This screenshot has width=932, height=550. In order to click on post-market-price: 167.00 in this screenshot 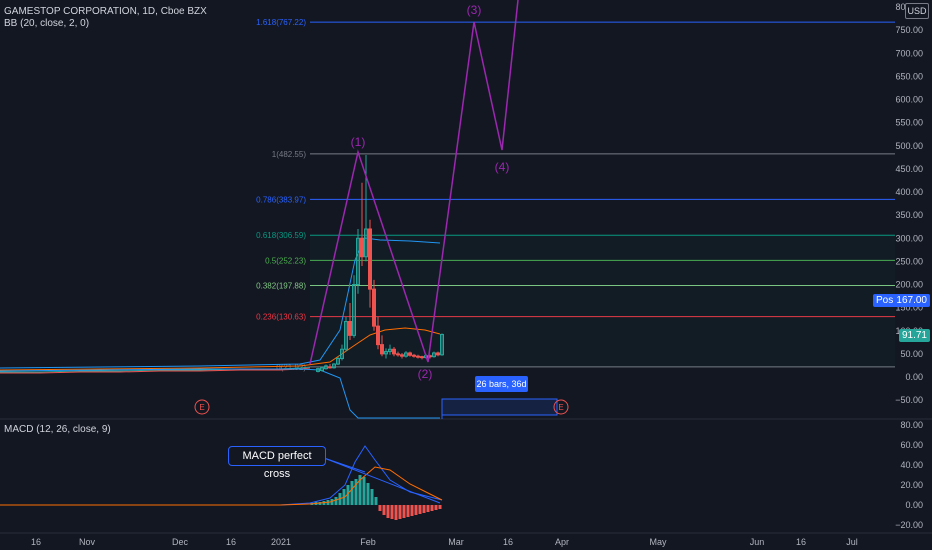, I will do `click(911, 300)`.